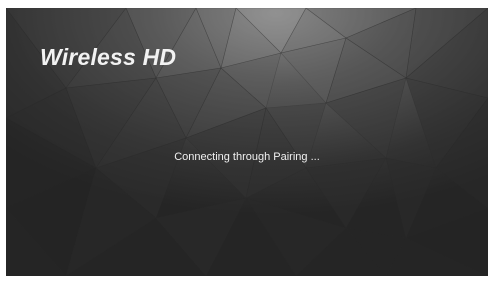  What do you see at coordinates (108, 57) in the screenshot?
I see `app-title: Wireless HD` at bounding box center [108, 57].